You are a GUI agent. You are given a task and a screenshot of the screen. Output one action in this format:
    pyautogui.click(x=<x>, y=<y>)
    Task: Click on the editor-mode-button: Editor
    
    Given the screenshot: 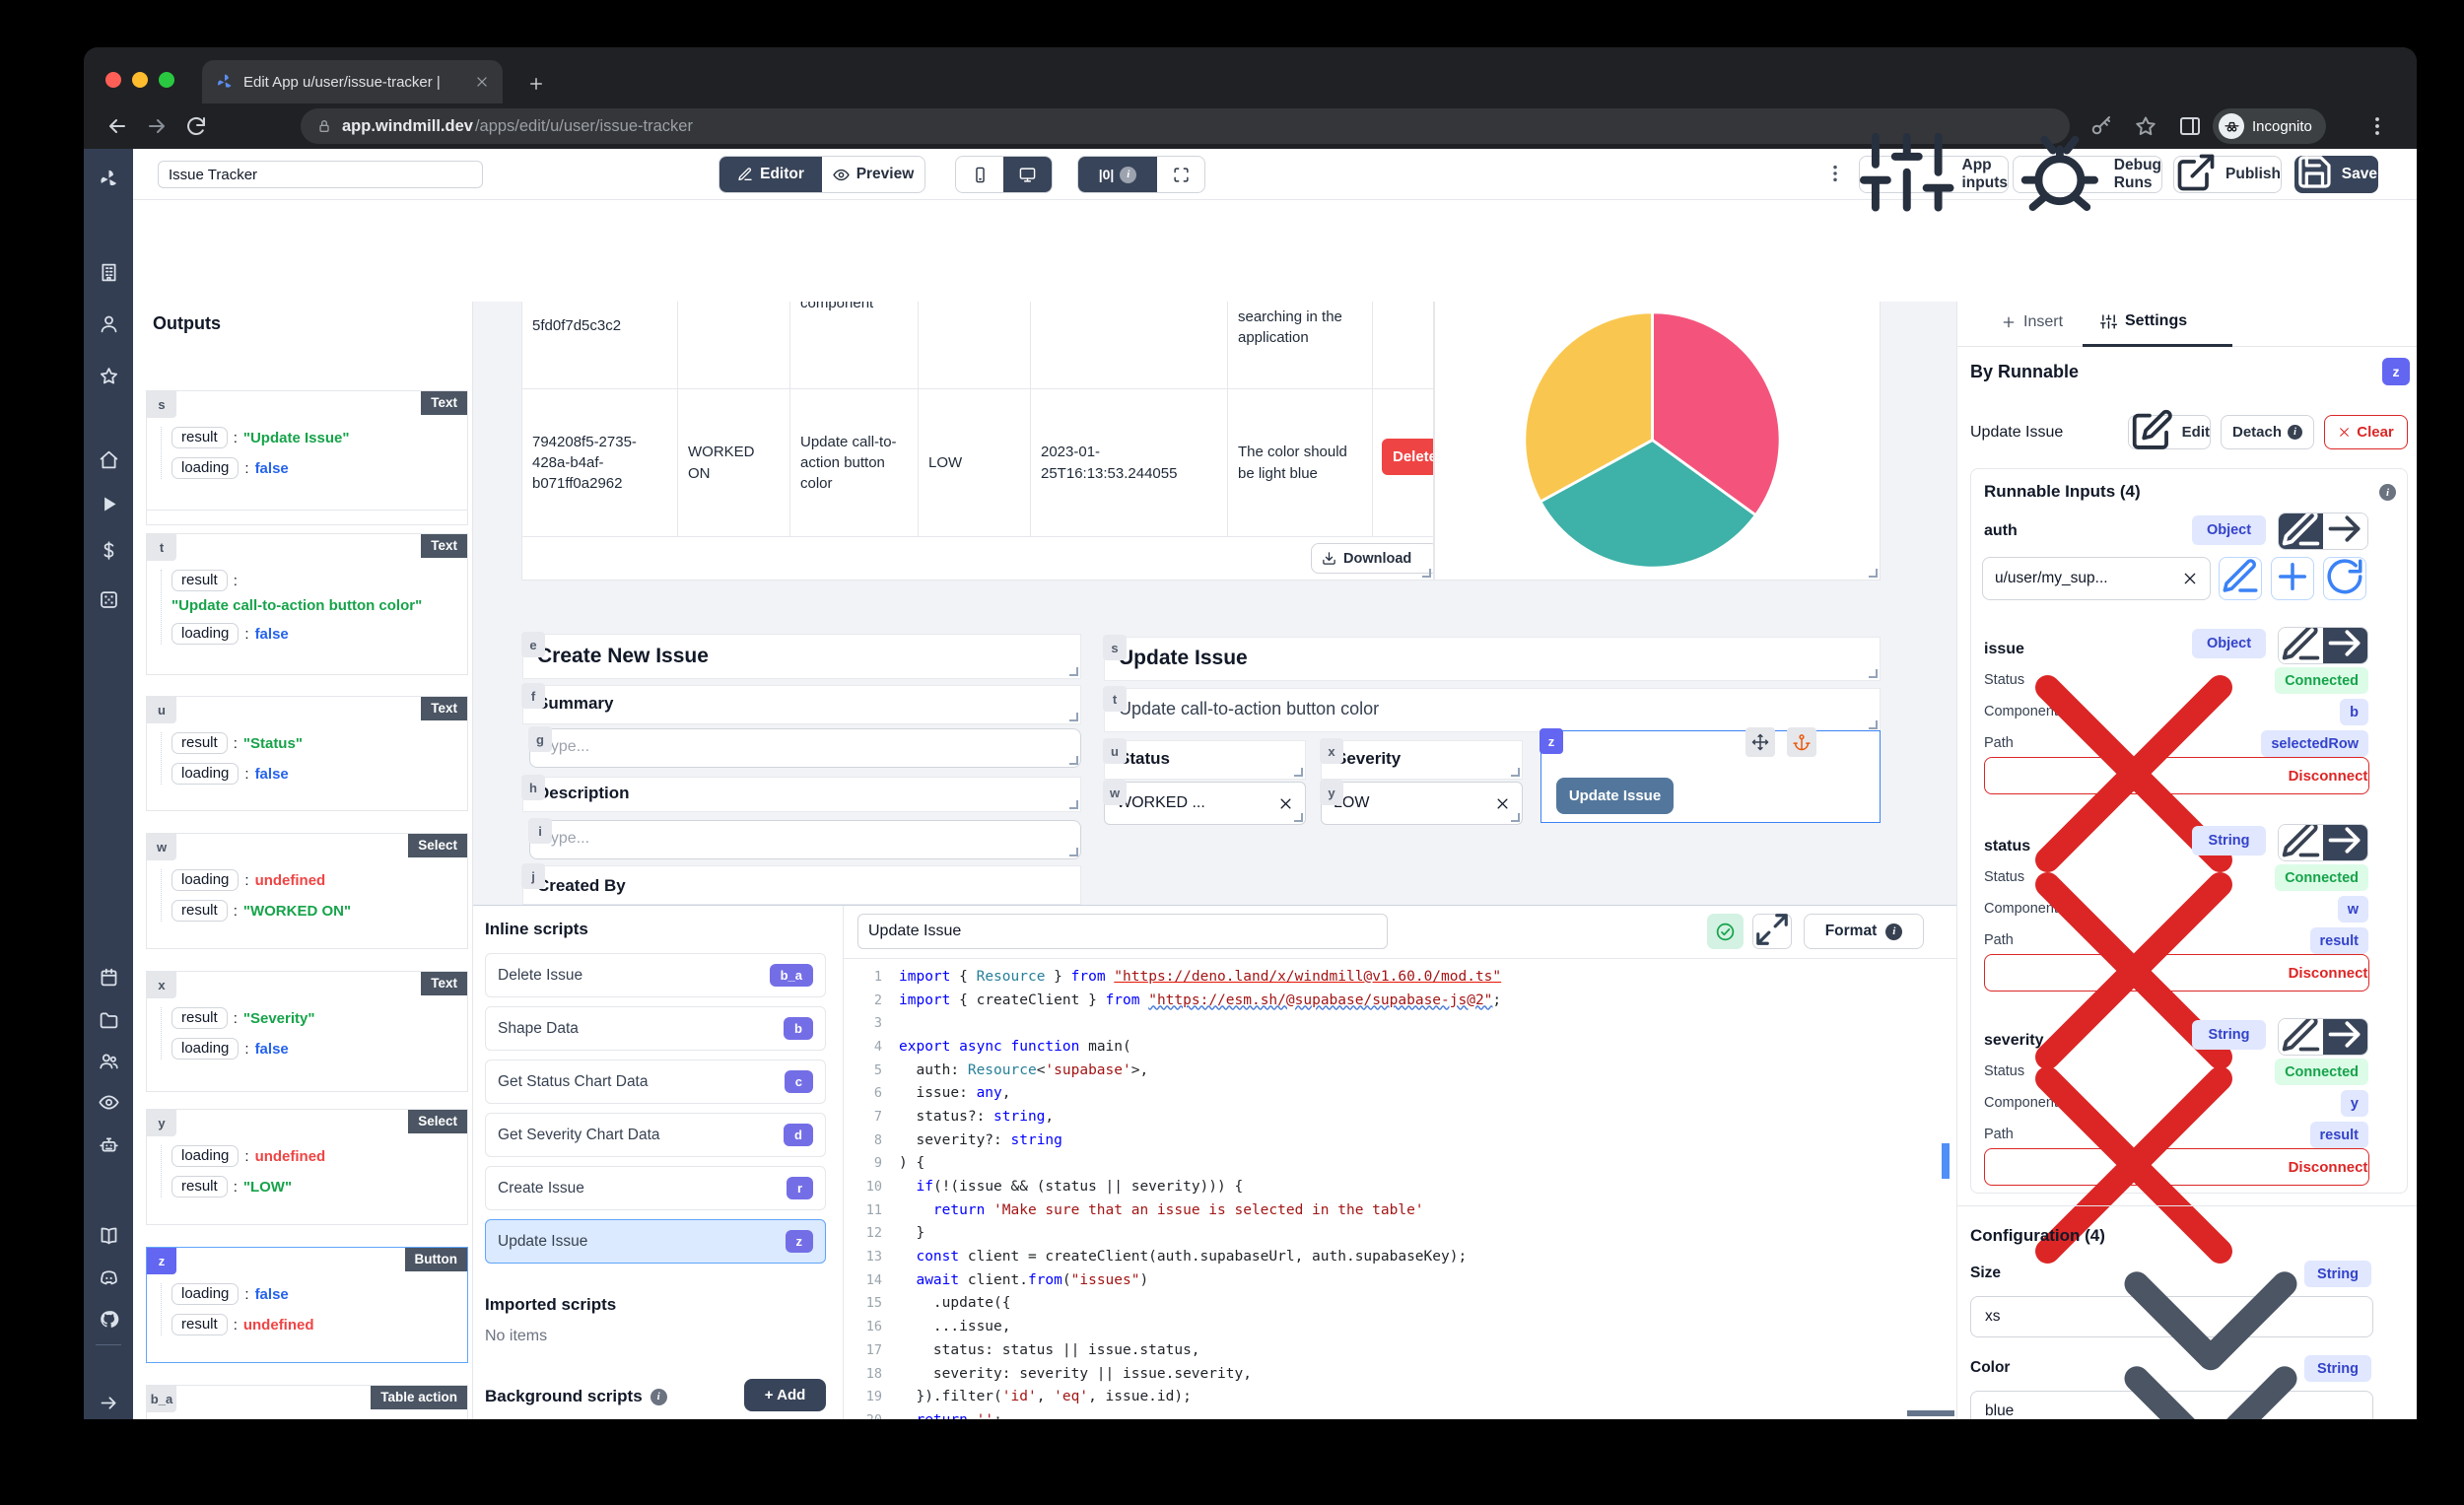 What is the action you would take?
    pyautogui.click(x=770, y=174)
    